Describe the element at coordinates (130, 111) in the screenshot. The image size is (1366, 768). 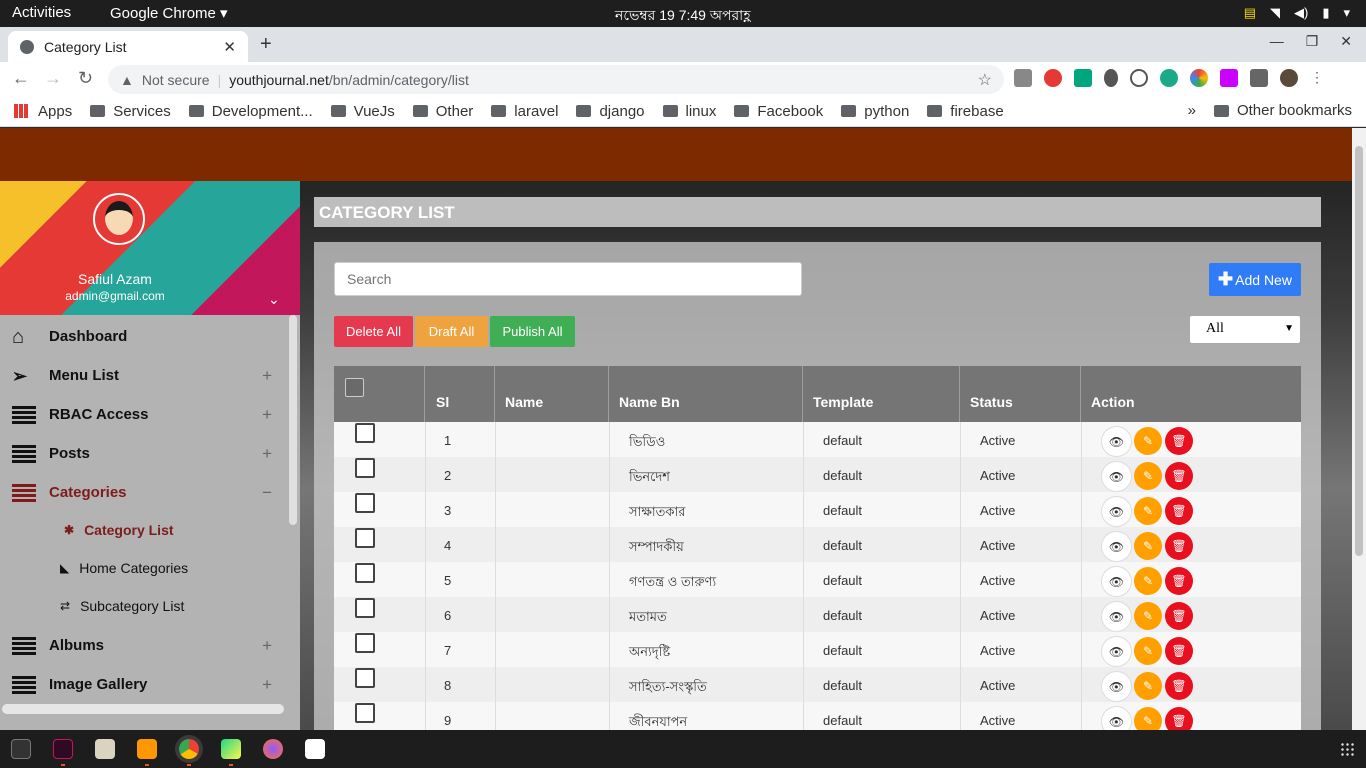
I see `bookmark-services: Services` at that location.